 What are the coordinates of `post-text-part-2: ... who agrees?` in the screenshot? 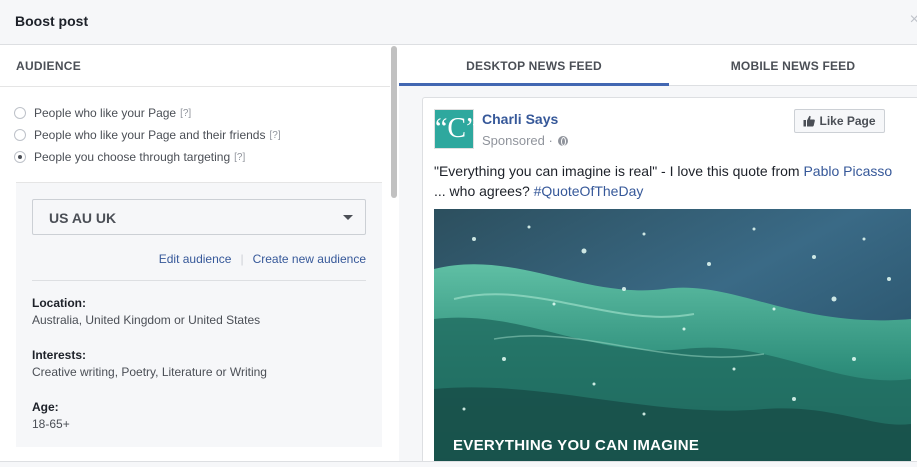 It's located at (484, 191).